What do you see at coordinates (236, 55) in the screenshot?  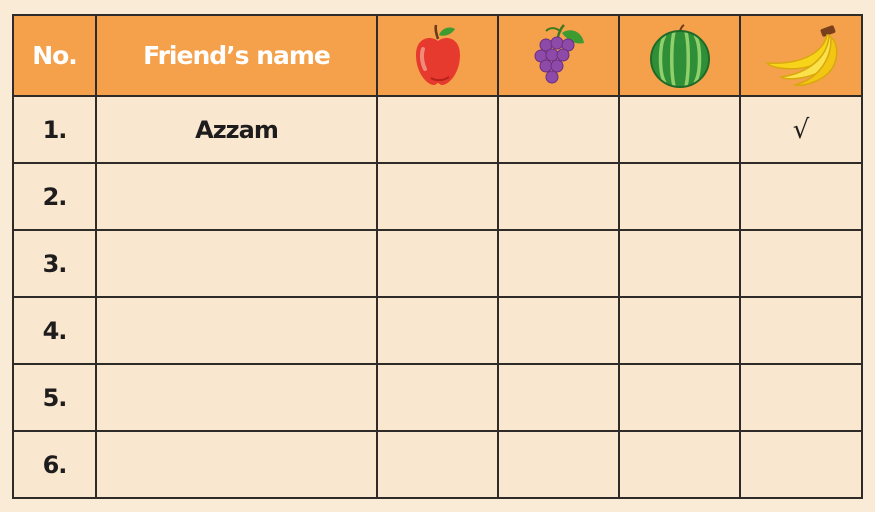 I see `header-friends-name: Friend’s name` at bounding box center [236, 55].